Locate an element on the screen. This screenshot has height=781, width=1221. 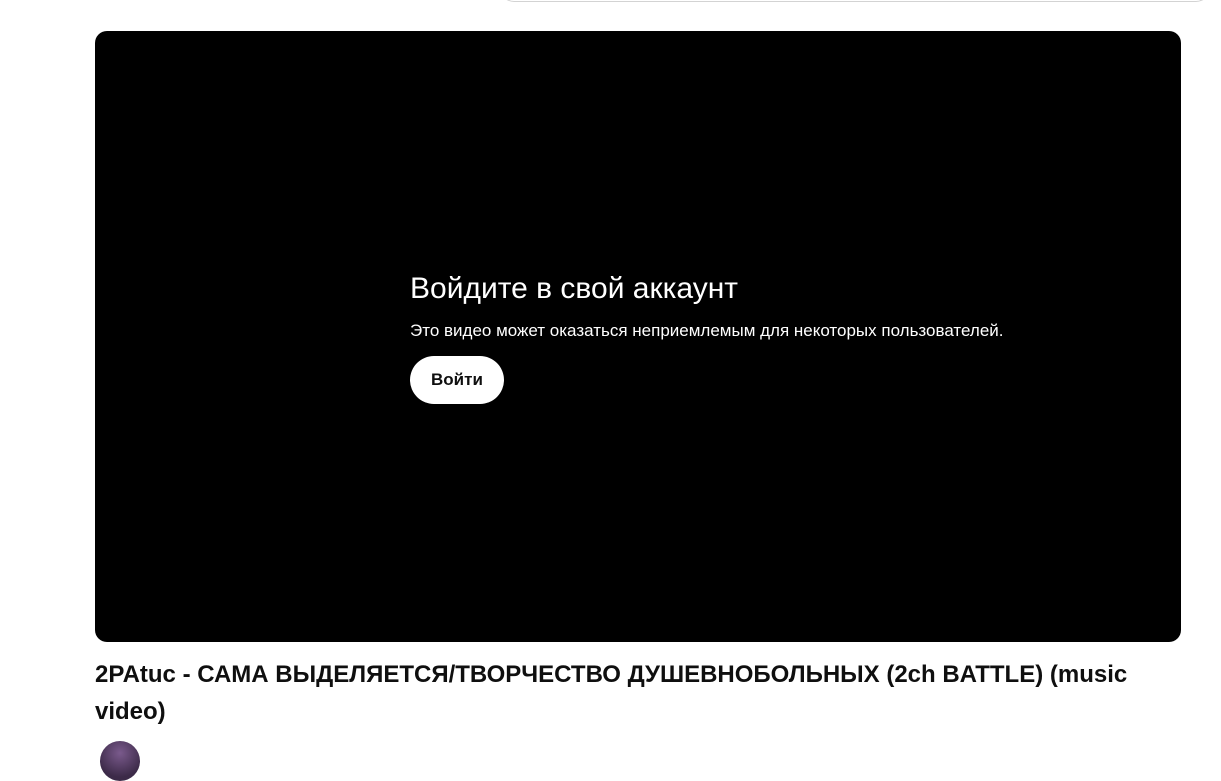
gate-title: Войдите в свой аккаунт is located at coordinates (574, 288).